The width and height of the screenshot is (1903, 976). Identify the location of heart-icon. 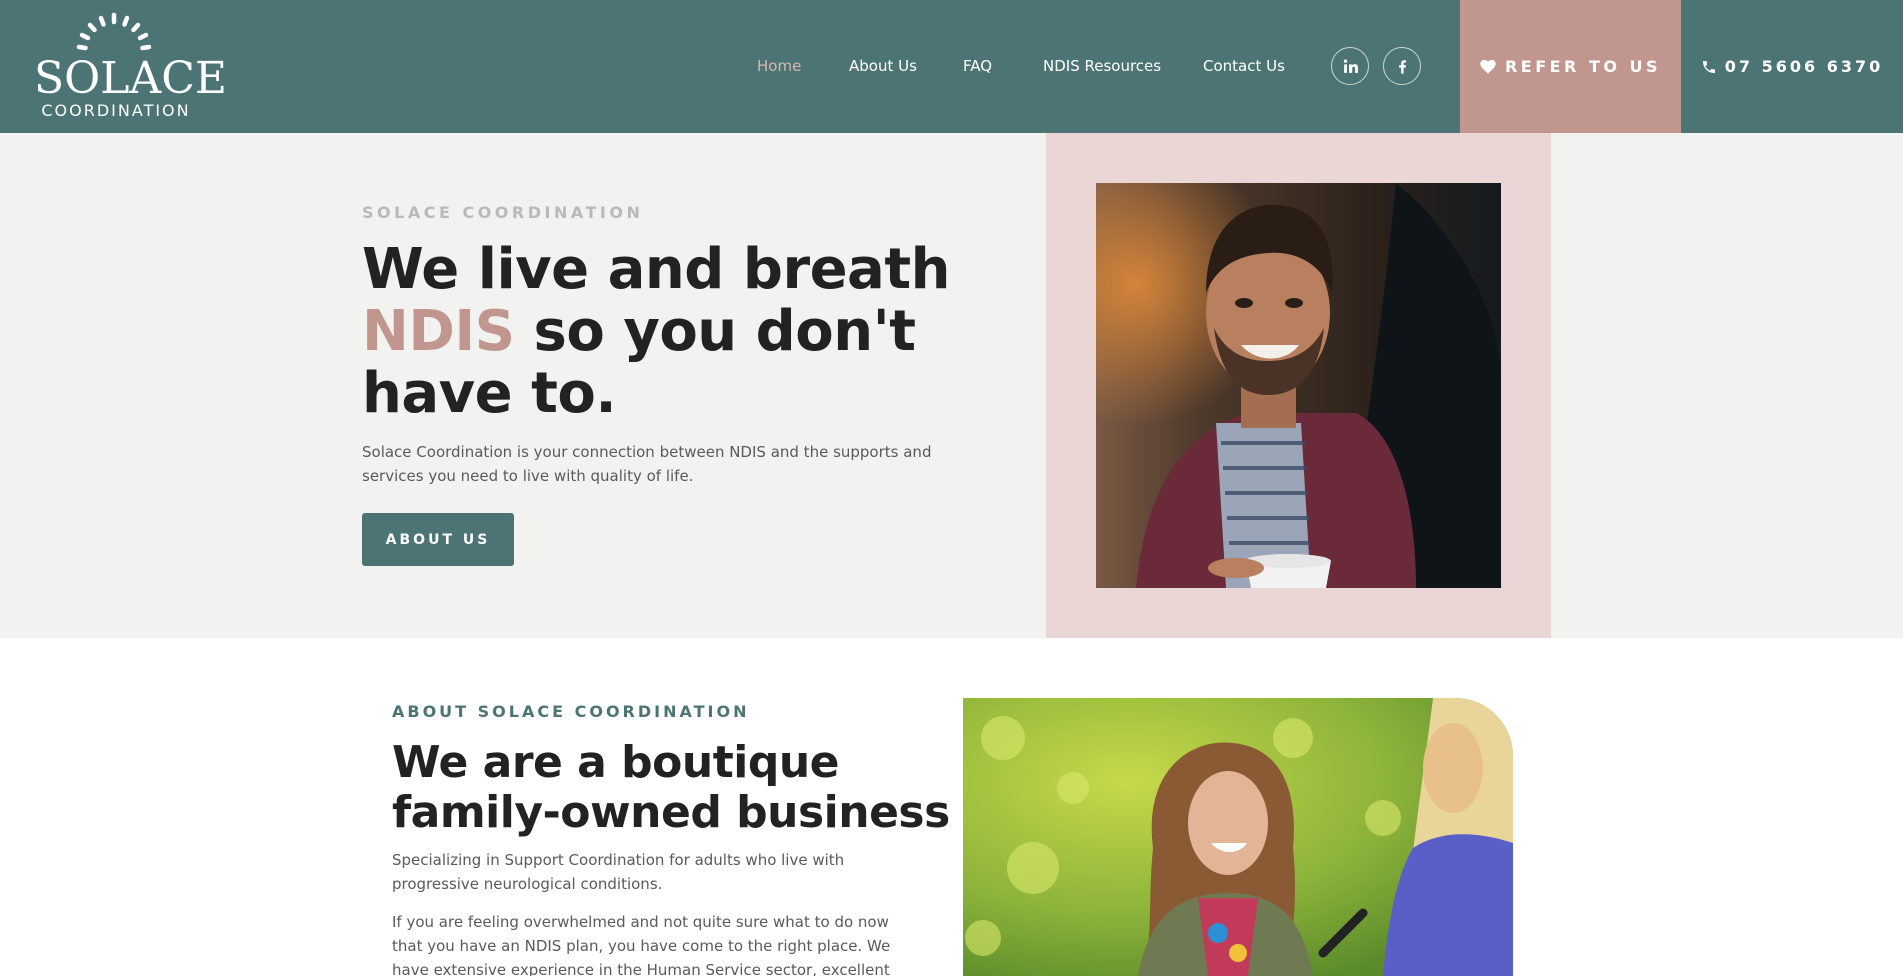
(1488, 66).